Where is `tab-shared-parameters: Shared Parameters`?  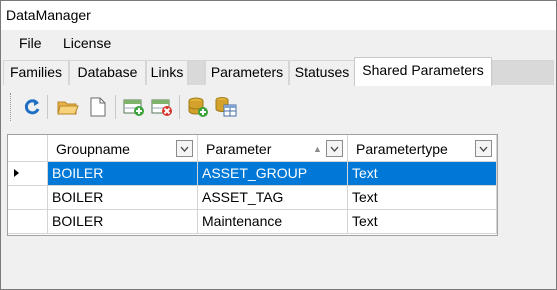
tab-shared-parameters: Shared Parameters is located at coordinates (423, 71).